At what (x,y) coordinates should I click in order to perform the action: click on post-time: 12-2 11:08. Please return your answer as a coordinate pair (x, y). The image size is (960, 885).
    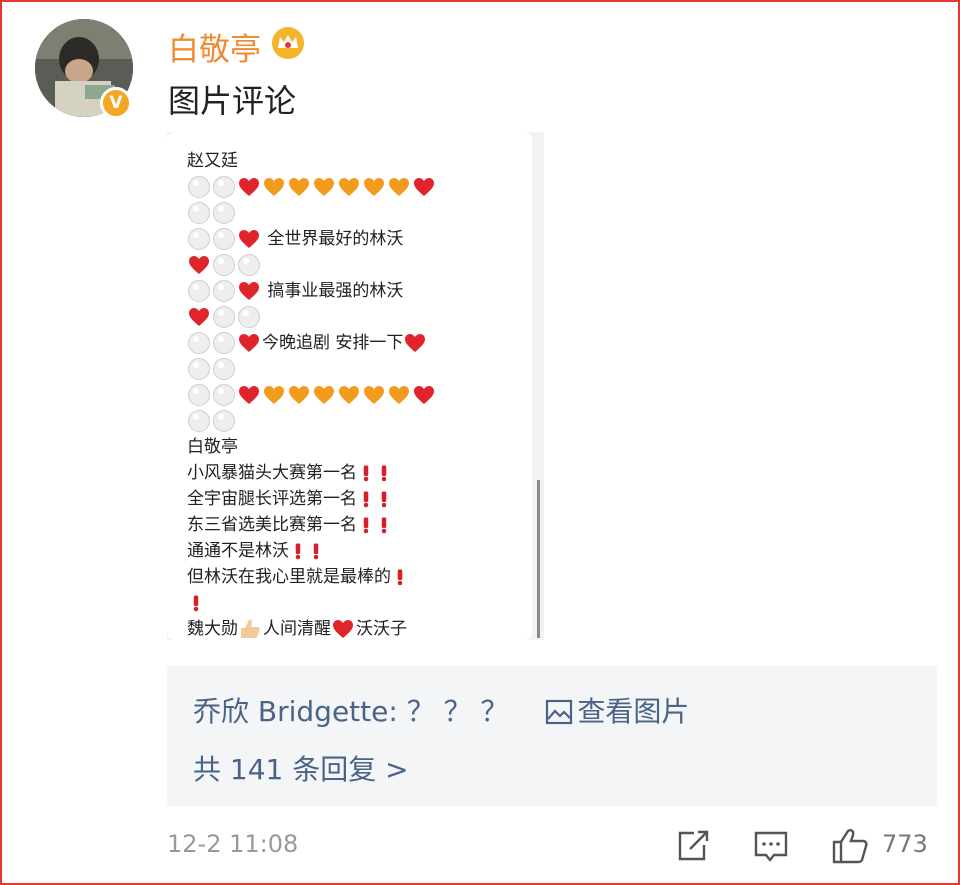
    Looking at the image, I should click on (233, 844).